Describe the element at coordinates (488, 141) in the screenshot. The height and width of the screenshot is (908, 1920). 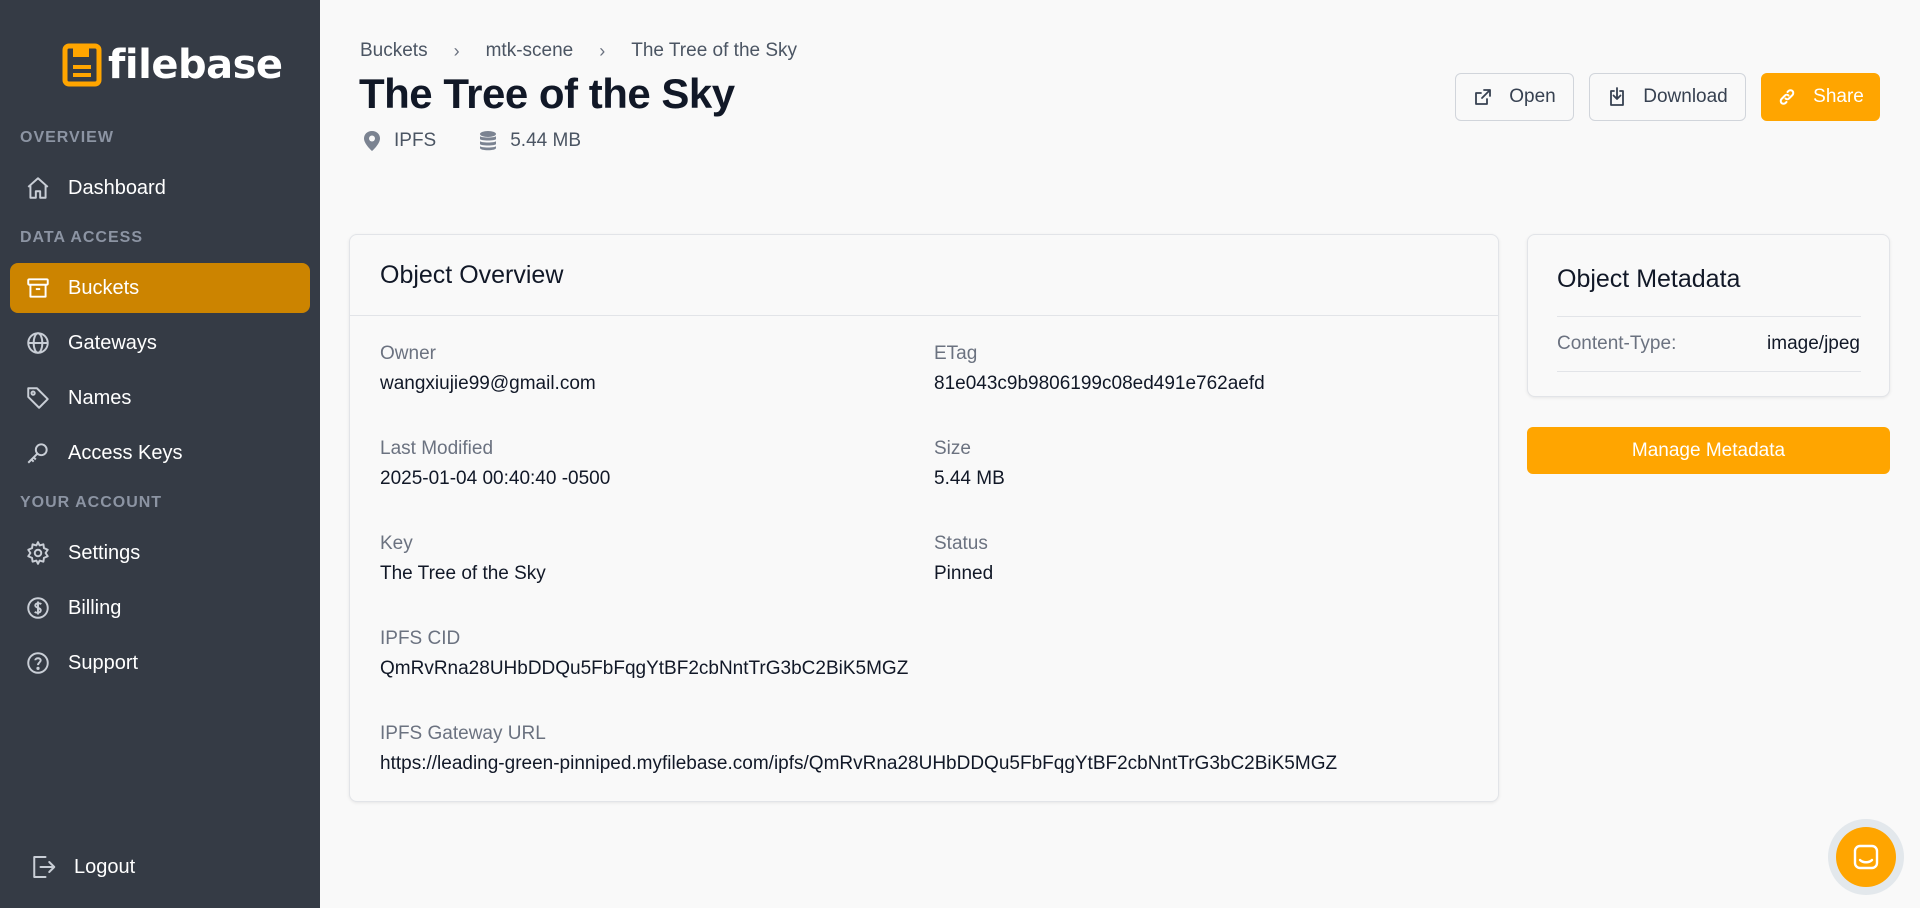
I see `database-icon` at that location.